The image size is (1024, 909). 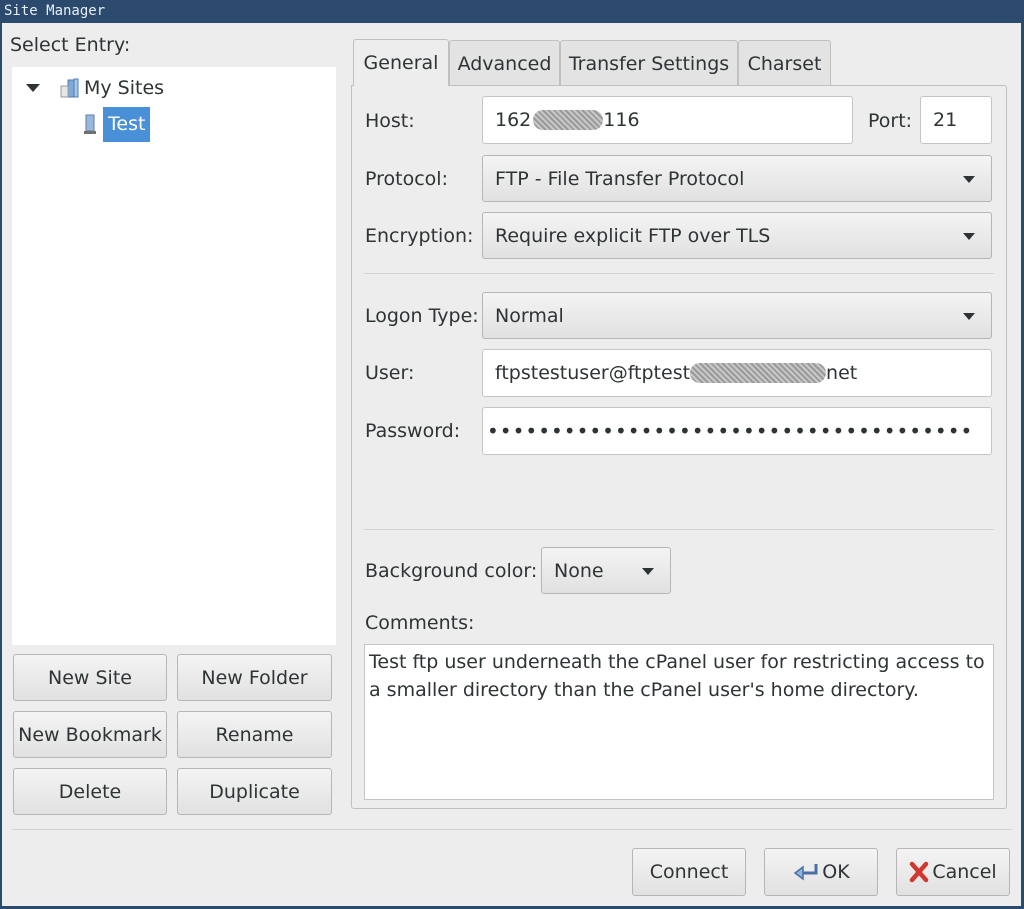 What do you see at coordinates (620, 178) in the screenshot?
I see `protocol-value: FTP - File Transfer Protocol` at bounding box center [620, 178].